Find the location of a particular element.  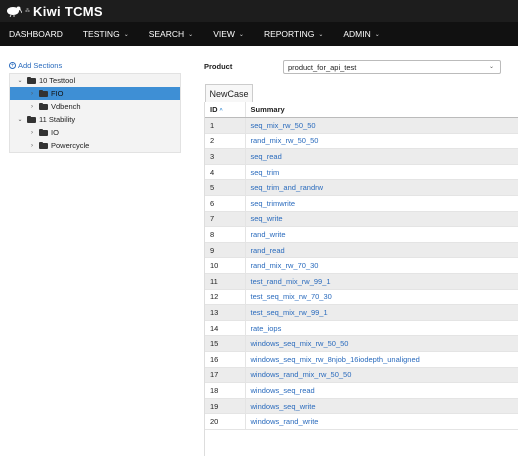

table-row: 9 rand_read is located at coordinates (361, 250).